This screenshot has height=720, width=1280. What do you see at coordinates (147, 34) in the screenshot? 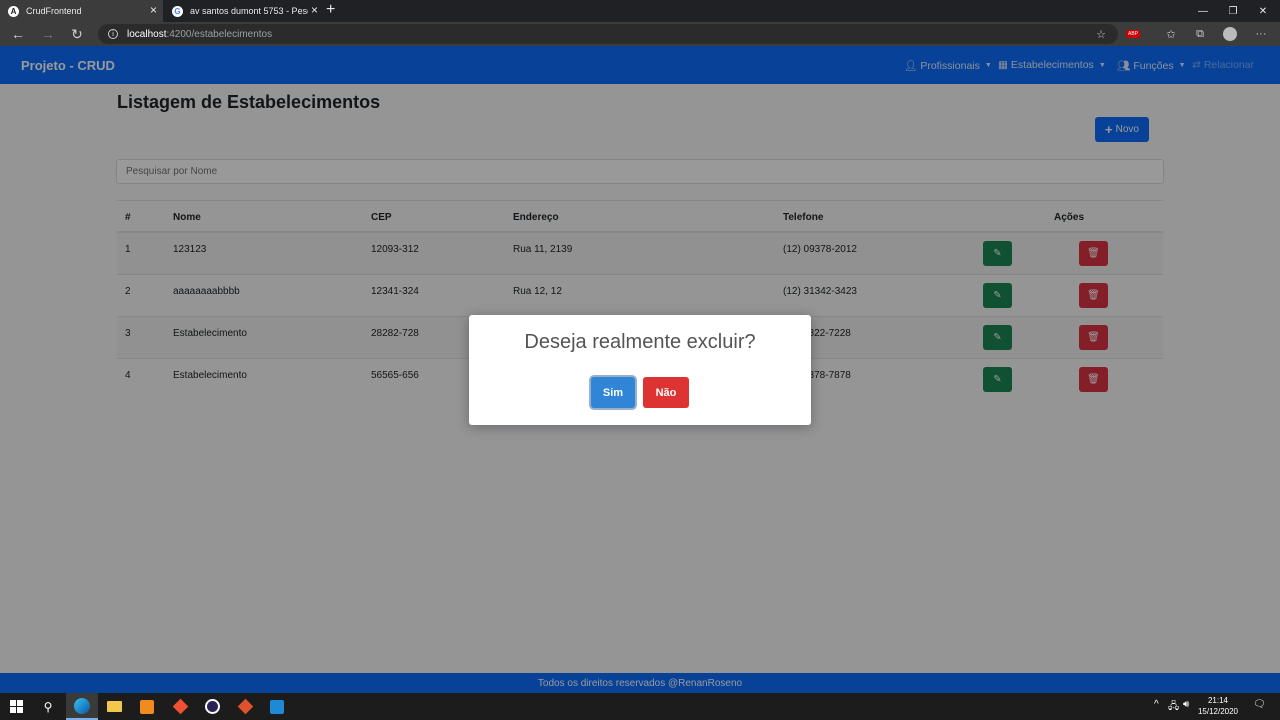
I see `url-host: localhost` at bounding box center [147, 34].